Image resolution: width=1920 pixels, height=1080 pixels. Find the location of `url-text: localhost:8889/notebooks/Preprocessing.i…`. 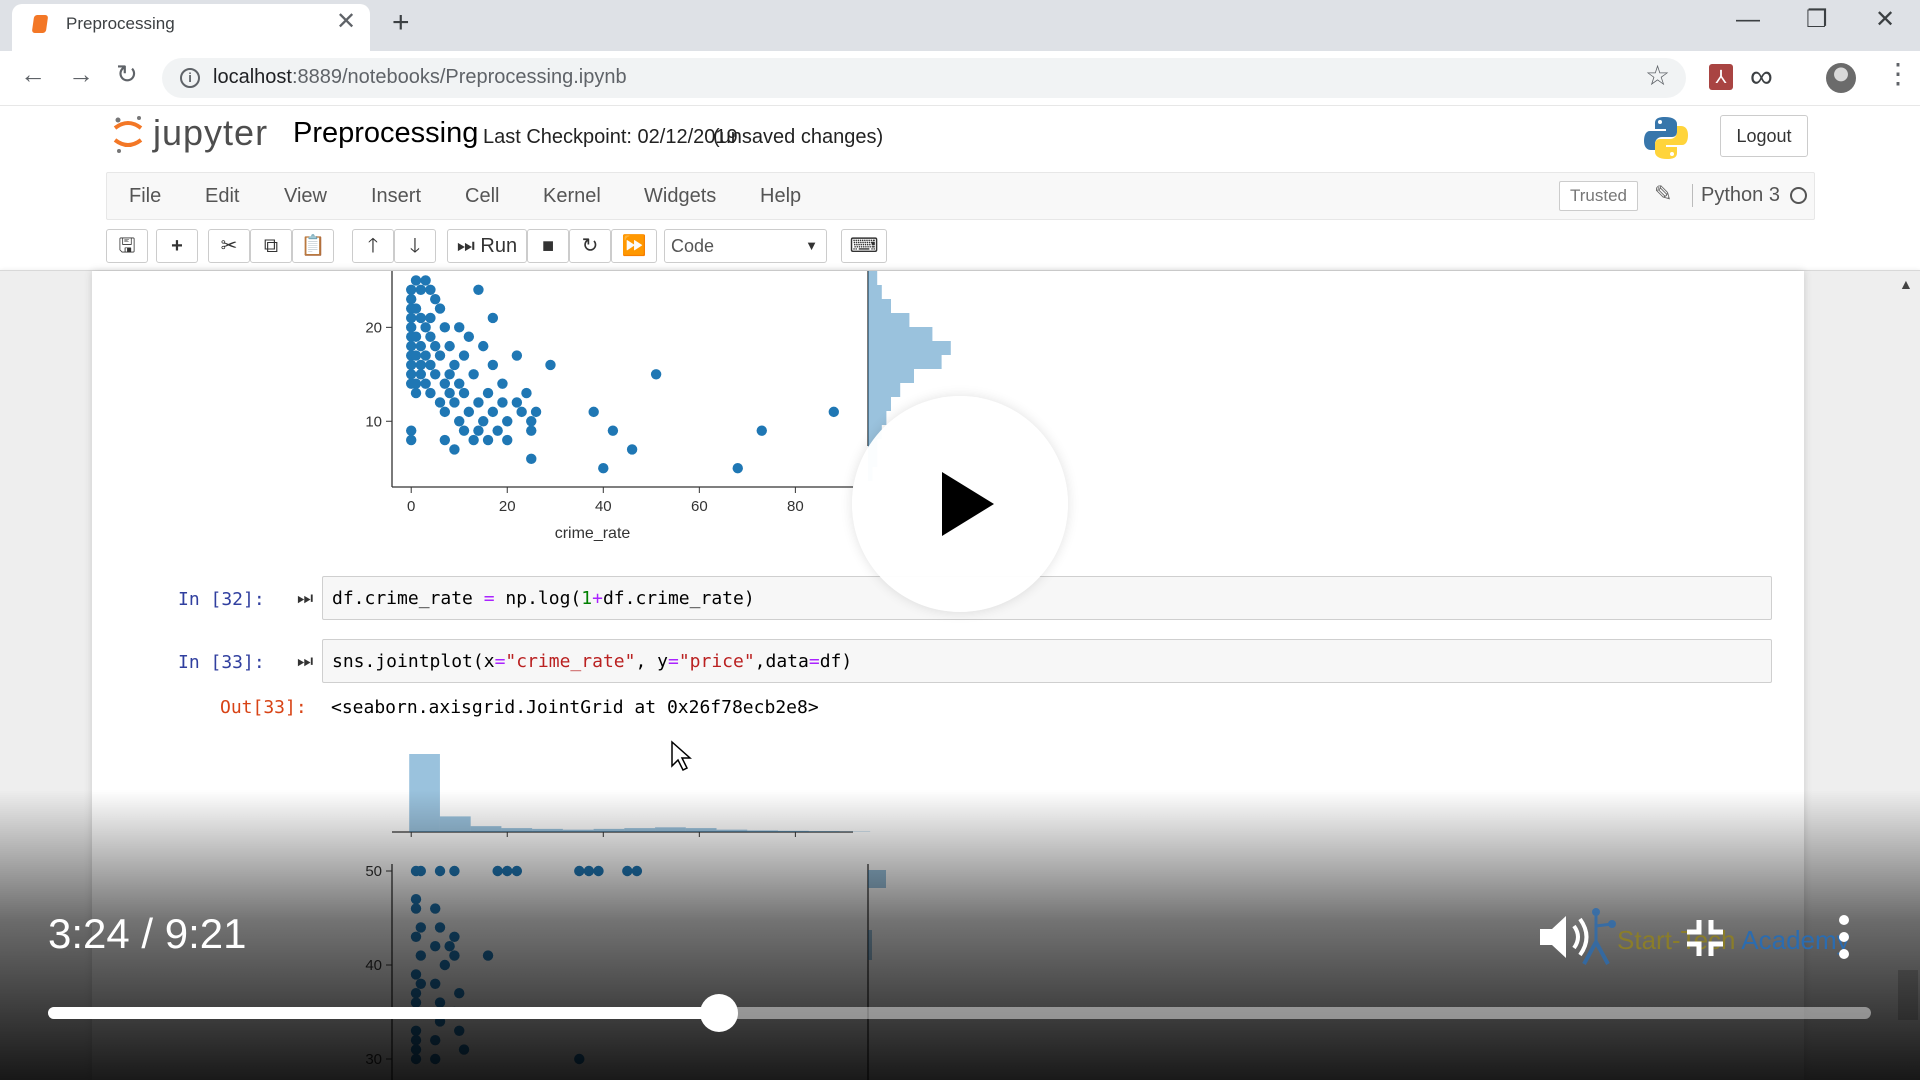

url-text: localhost:8889/notebooks/Preprocessing.i… is located at coordinates (420, 77).